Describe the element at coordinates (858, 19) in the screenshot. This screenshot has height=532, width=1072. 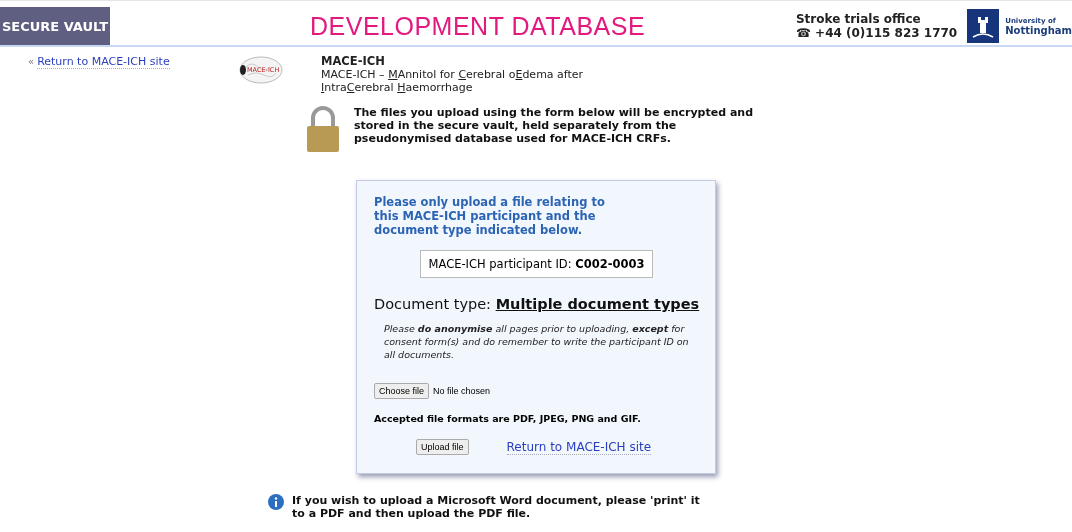
I see `office-name: Stroke trials office` at that location.